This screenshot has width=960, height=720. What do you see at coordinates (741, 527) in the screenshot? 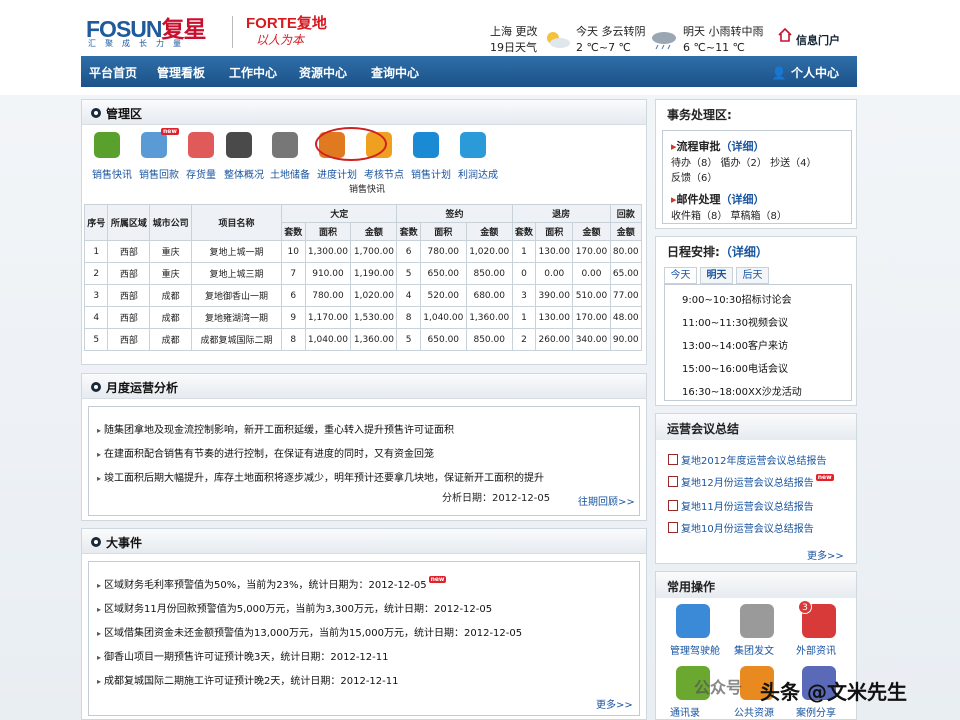
I see `report-link-4: 复地10月份运营会议总结报告` at bounding box center [741, 527].